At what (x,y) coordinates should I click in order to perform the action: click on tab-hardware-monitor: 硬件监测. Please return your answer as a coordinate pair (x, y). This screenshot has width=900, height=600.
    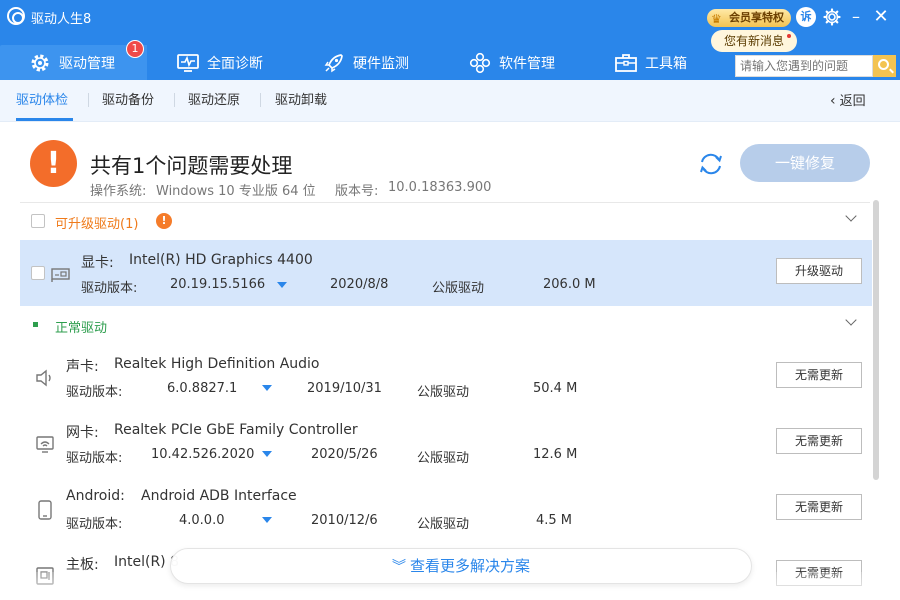
    Looking at the image, I should click on (366, 62).